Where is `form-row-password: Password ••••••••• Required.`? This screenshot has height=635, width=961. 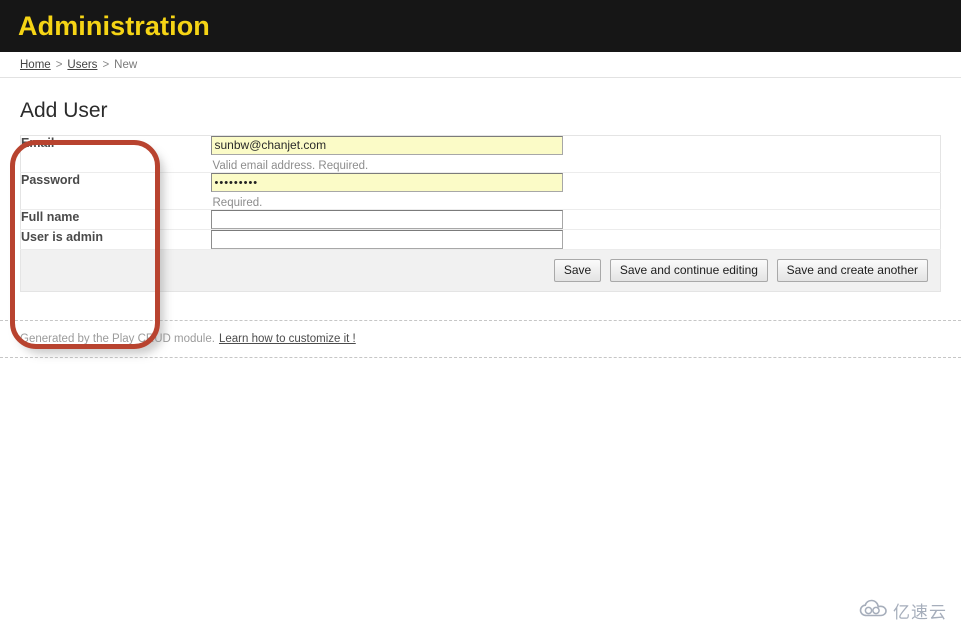 form-row-password: Password ••••••••• Required. is located at coordinates (480, 191).